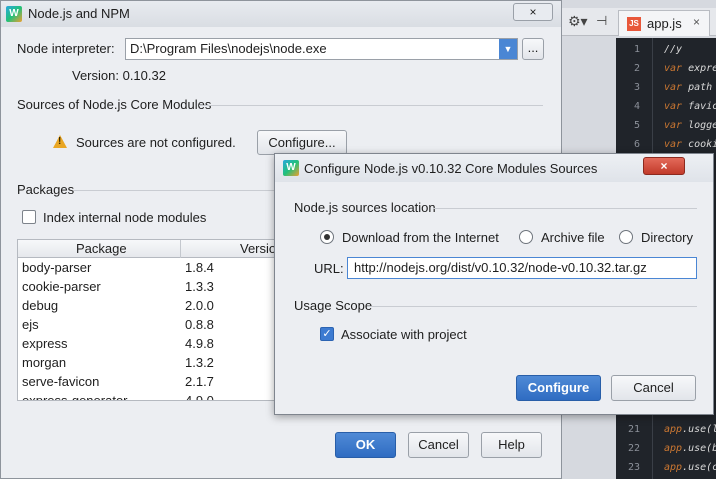 The width and height of the screenshot is (716, 479). Describe the element at coordinates (690, 68) in the screenshot. I see `code-line: var expre` at that location.